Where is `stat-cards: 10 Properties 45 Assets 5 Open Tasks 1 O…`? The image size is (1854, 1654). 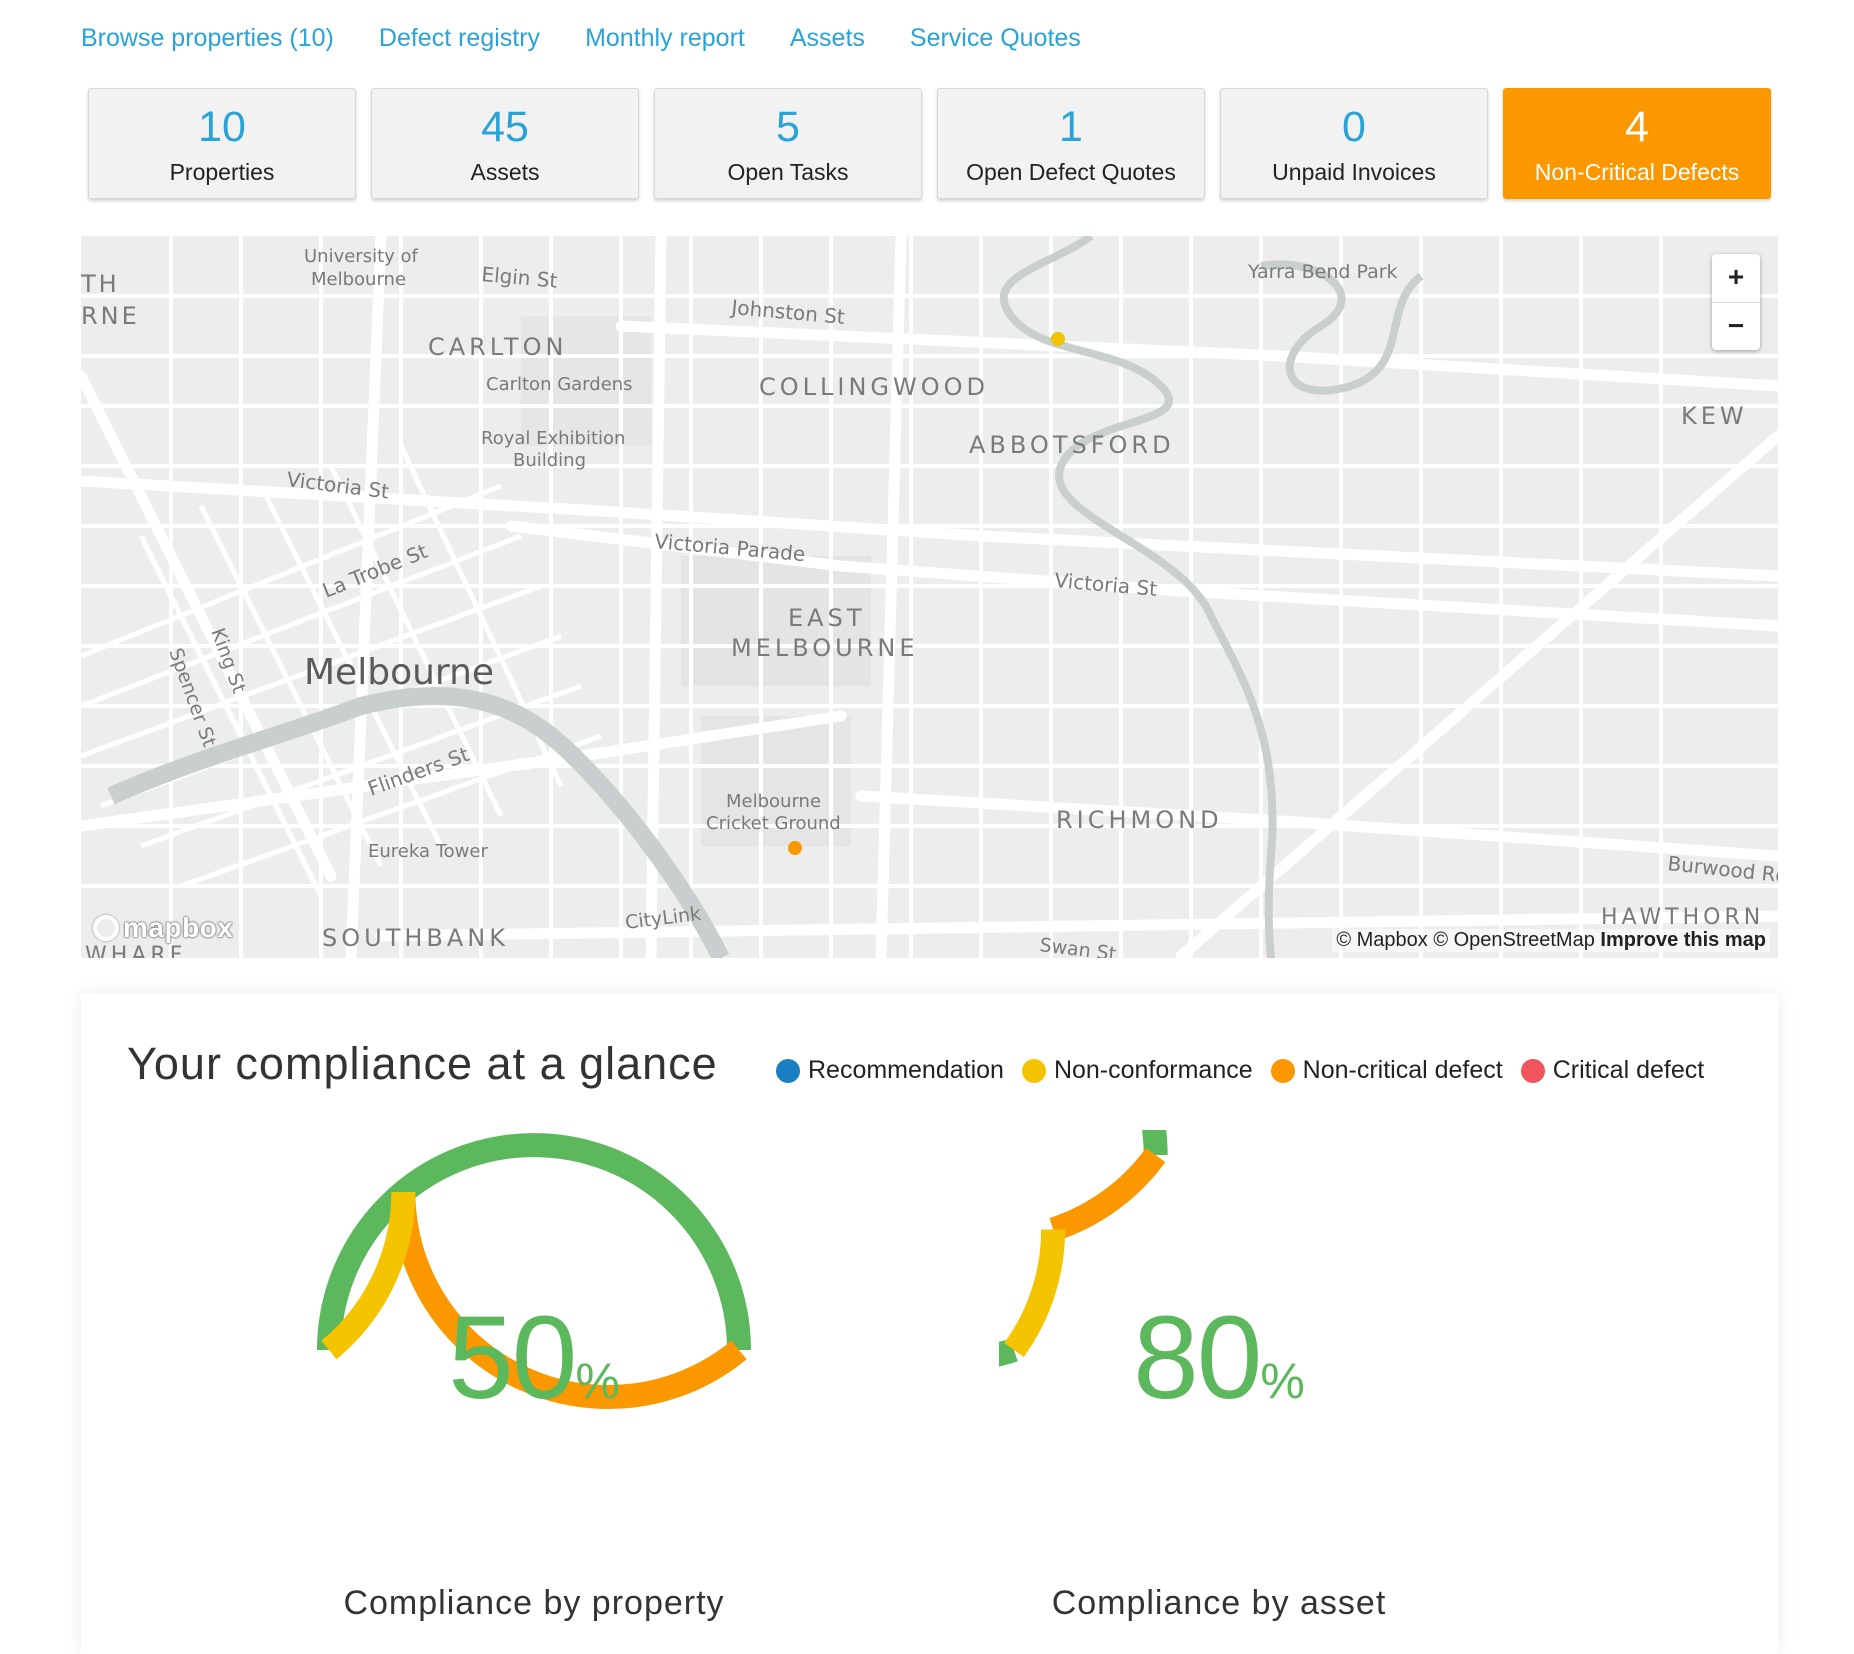
stat-cards: 10 Properties 45 Assets 5 Open Tasks 1 O… is located at coordinates (937, 143).